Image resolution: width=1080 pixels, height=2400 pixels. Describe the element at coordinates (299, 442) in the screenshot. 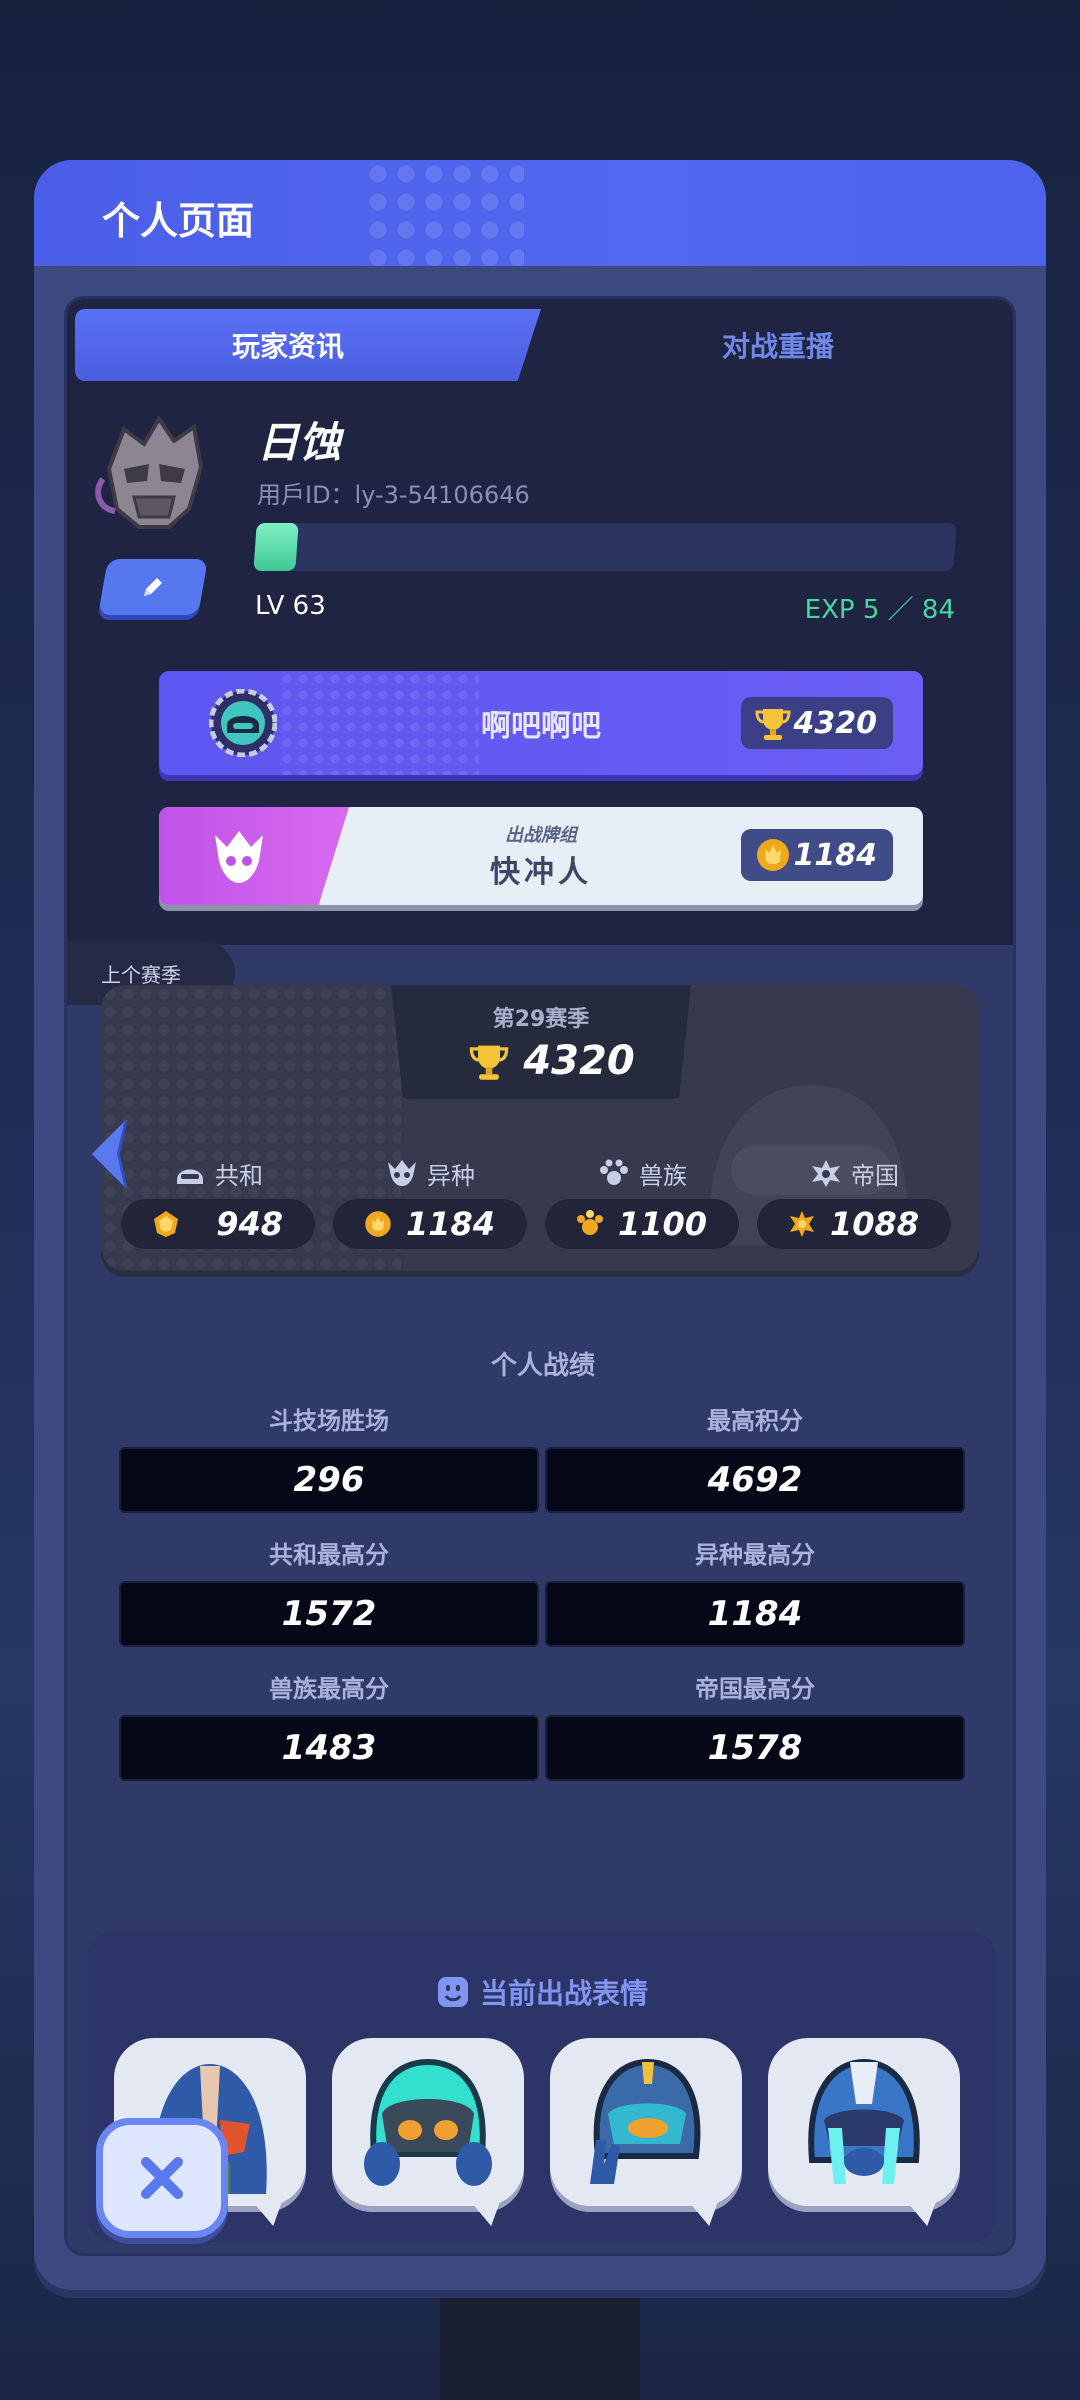

I see `player-name: 日蚀` at that location.